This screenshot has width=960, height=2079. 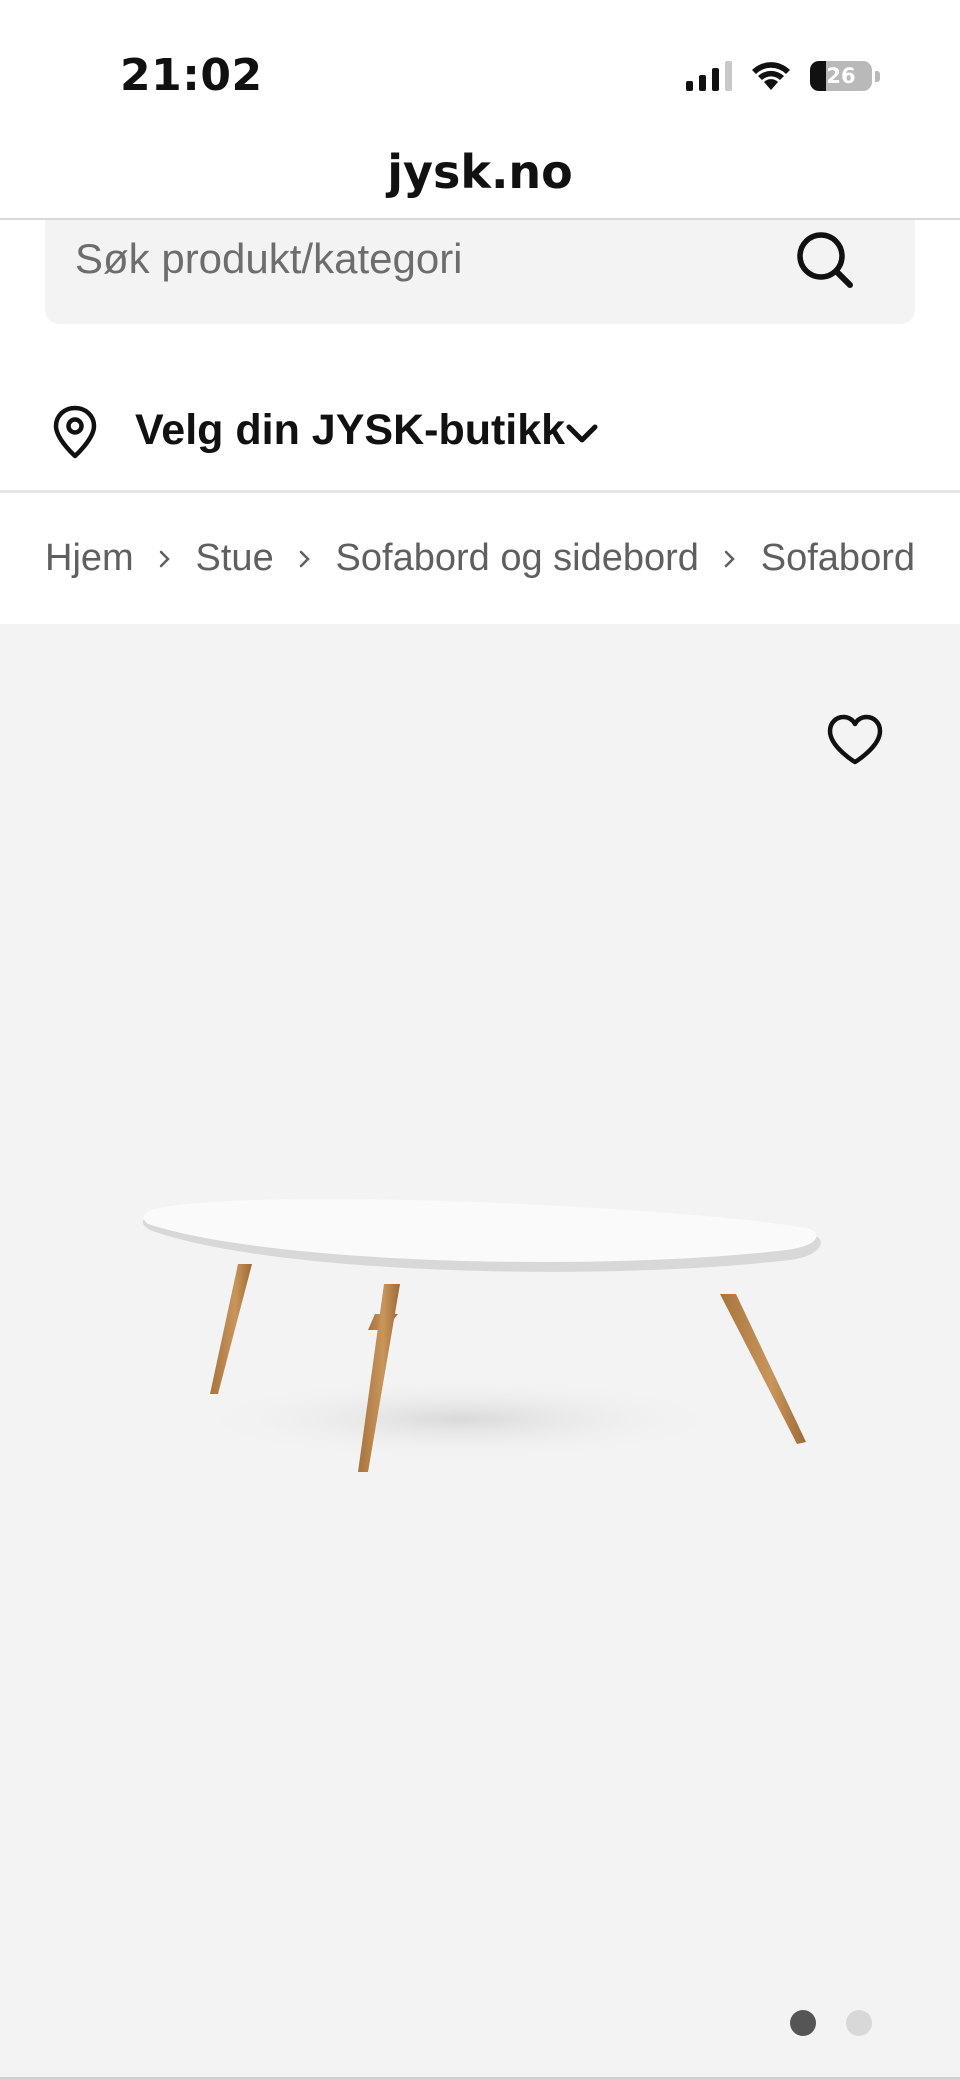 I want to click on cellular-signal-icon, so click(x=709, y=76).